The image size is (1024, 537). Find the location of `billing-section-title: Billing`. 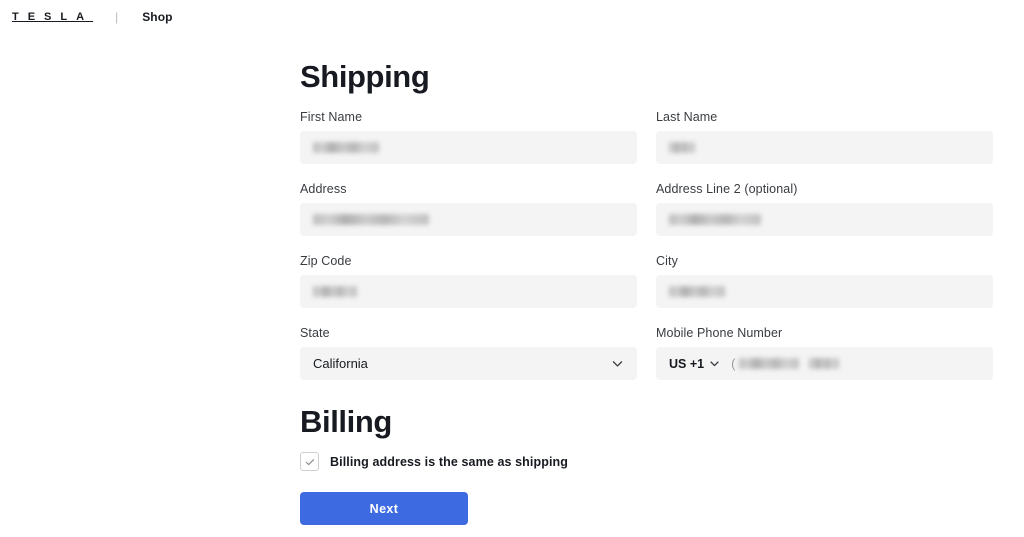

billing-section-title: Billing is located at coordinates (346, 421).